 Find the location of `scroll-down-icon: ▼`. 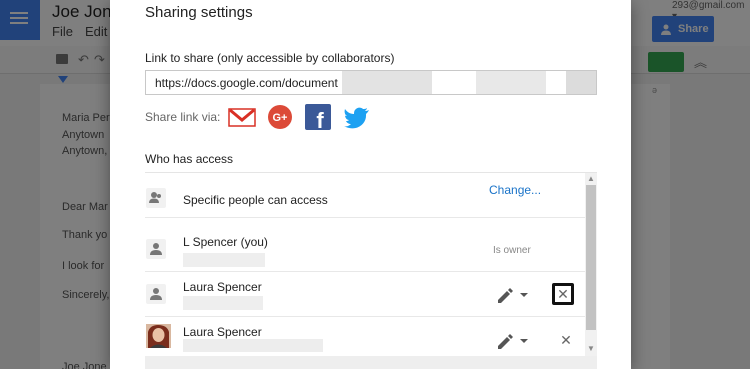

scroll-down-icon: ▼ is located at coordinates (591, 349).